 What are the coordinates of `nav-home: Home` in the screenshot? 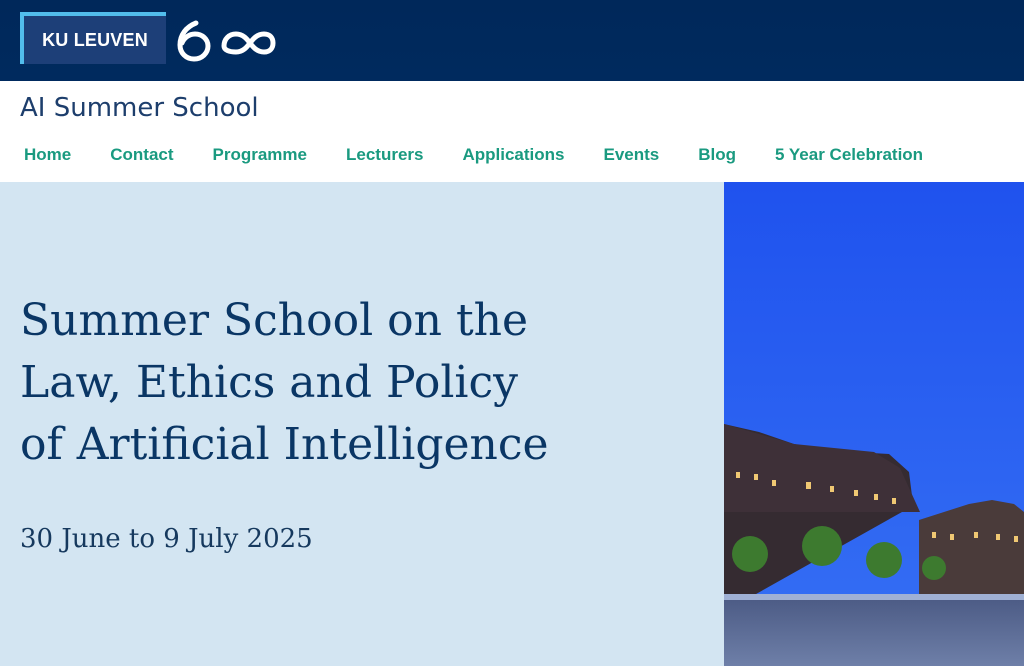 It's located at (47, 155).